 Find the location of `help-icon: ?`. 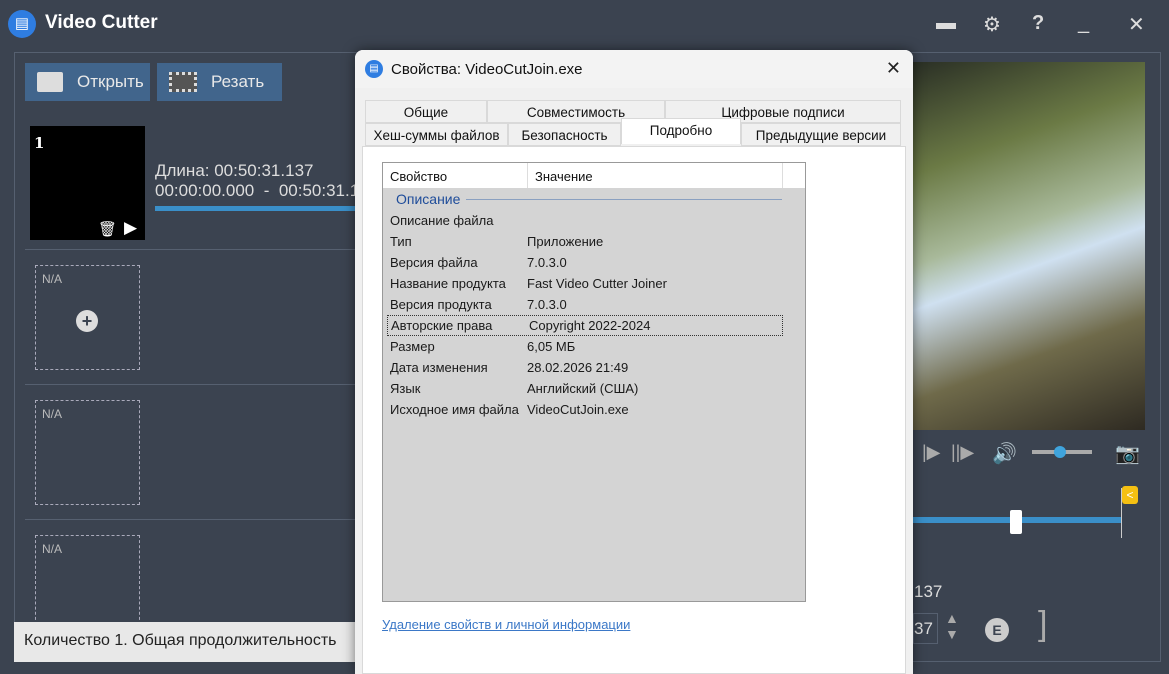

help-icon: ? is located at coordinates (1038, 23).